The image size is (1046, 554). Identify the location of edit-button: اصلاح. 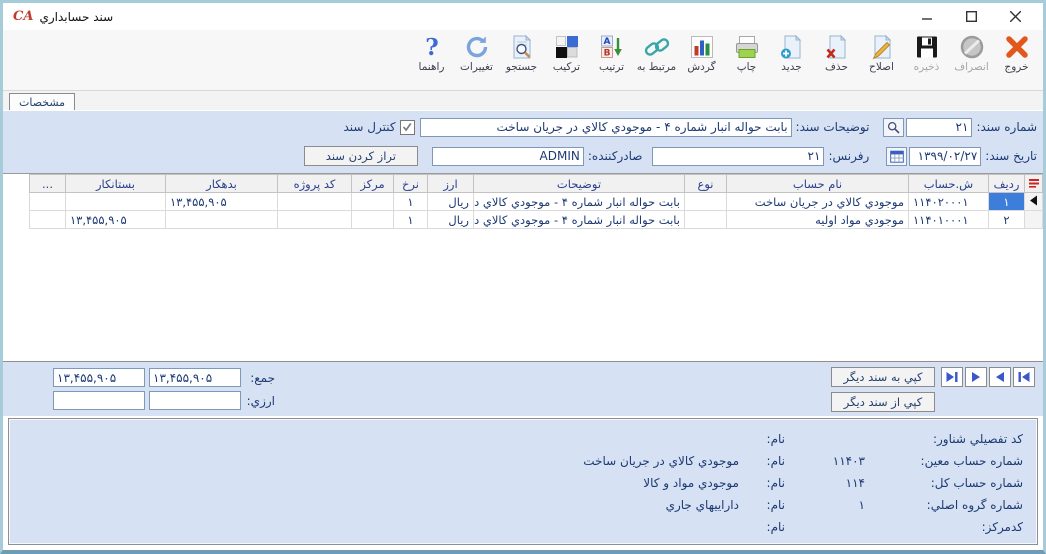
(881, 53).